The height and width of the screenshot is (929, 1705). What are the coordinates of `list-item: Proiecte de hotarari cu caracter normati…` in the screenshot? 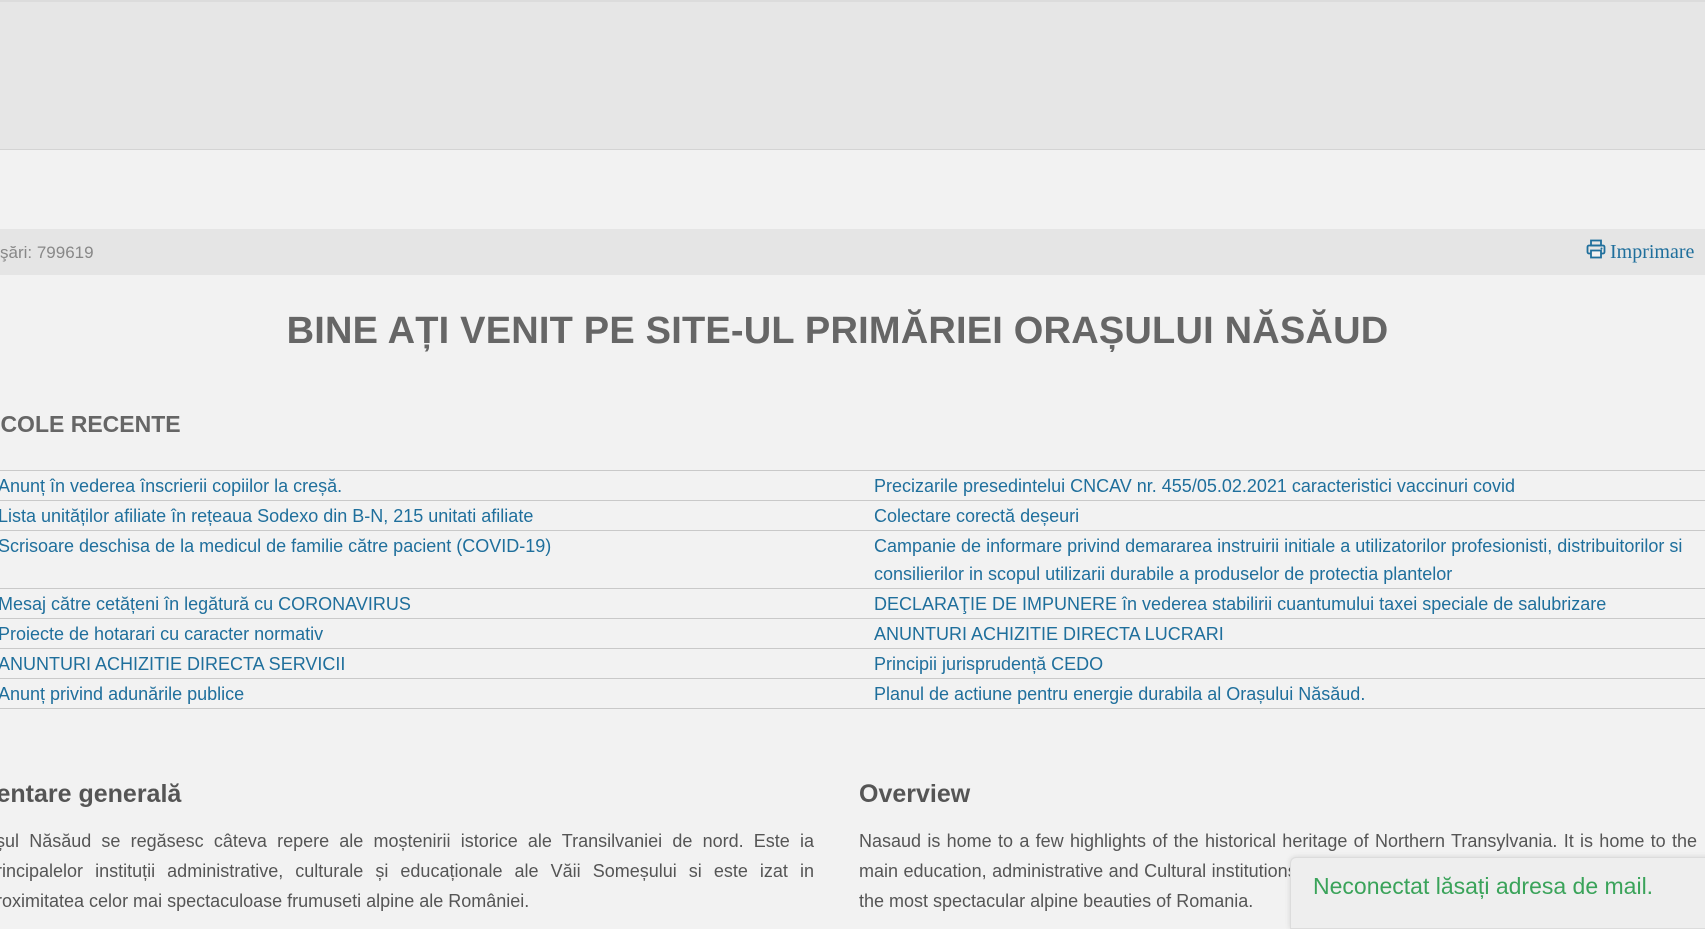 It's located at (430, 633).